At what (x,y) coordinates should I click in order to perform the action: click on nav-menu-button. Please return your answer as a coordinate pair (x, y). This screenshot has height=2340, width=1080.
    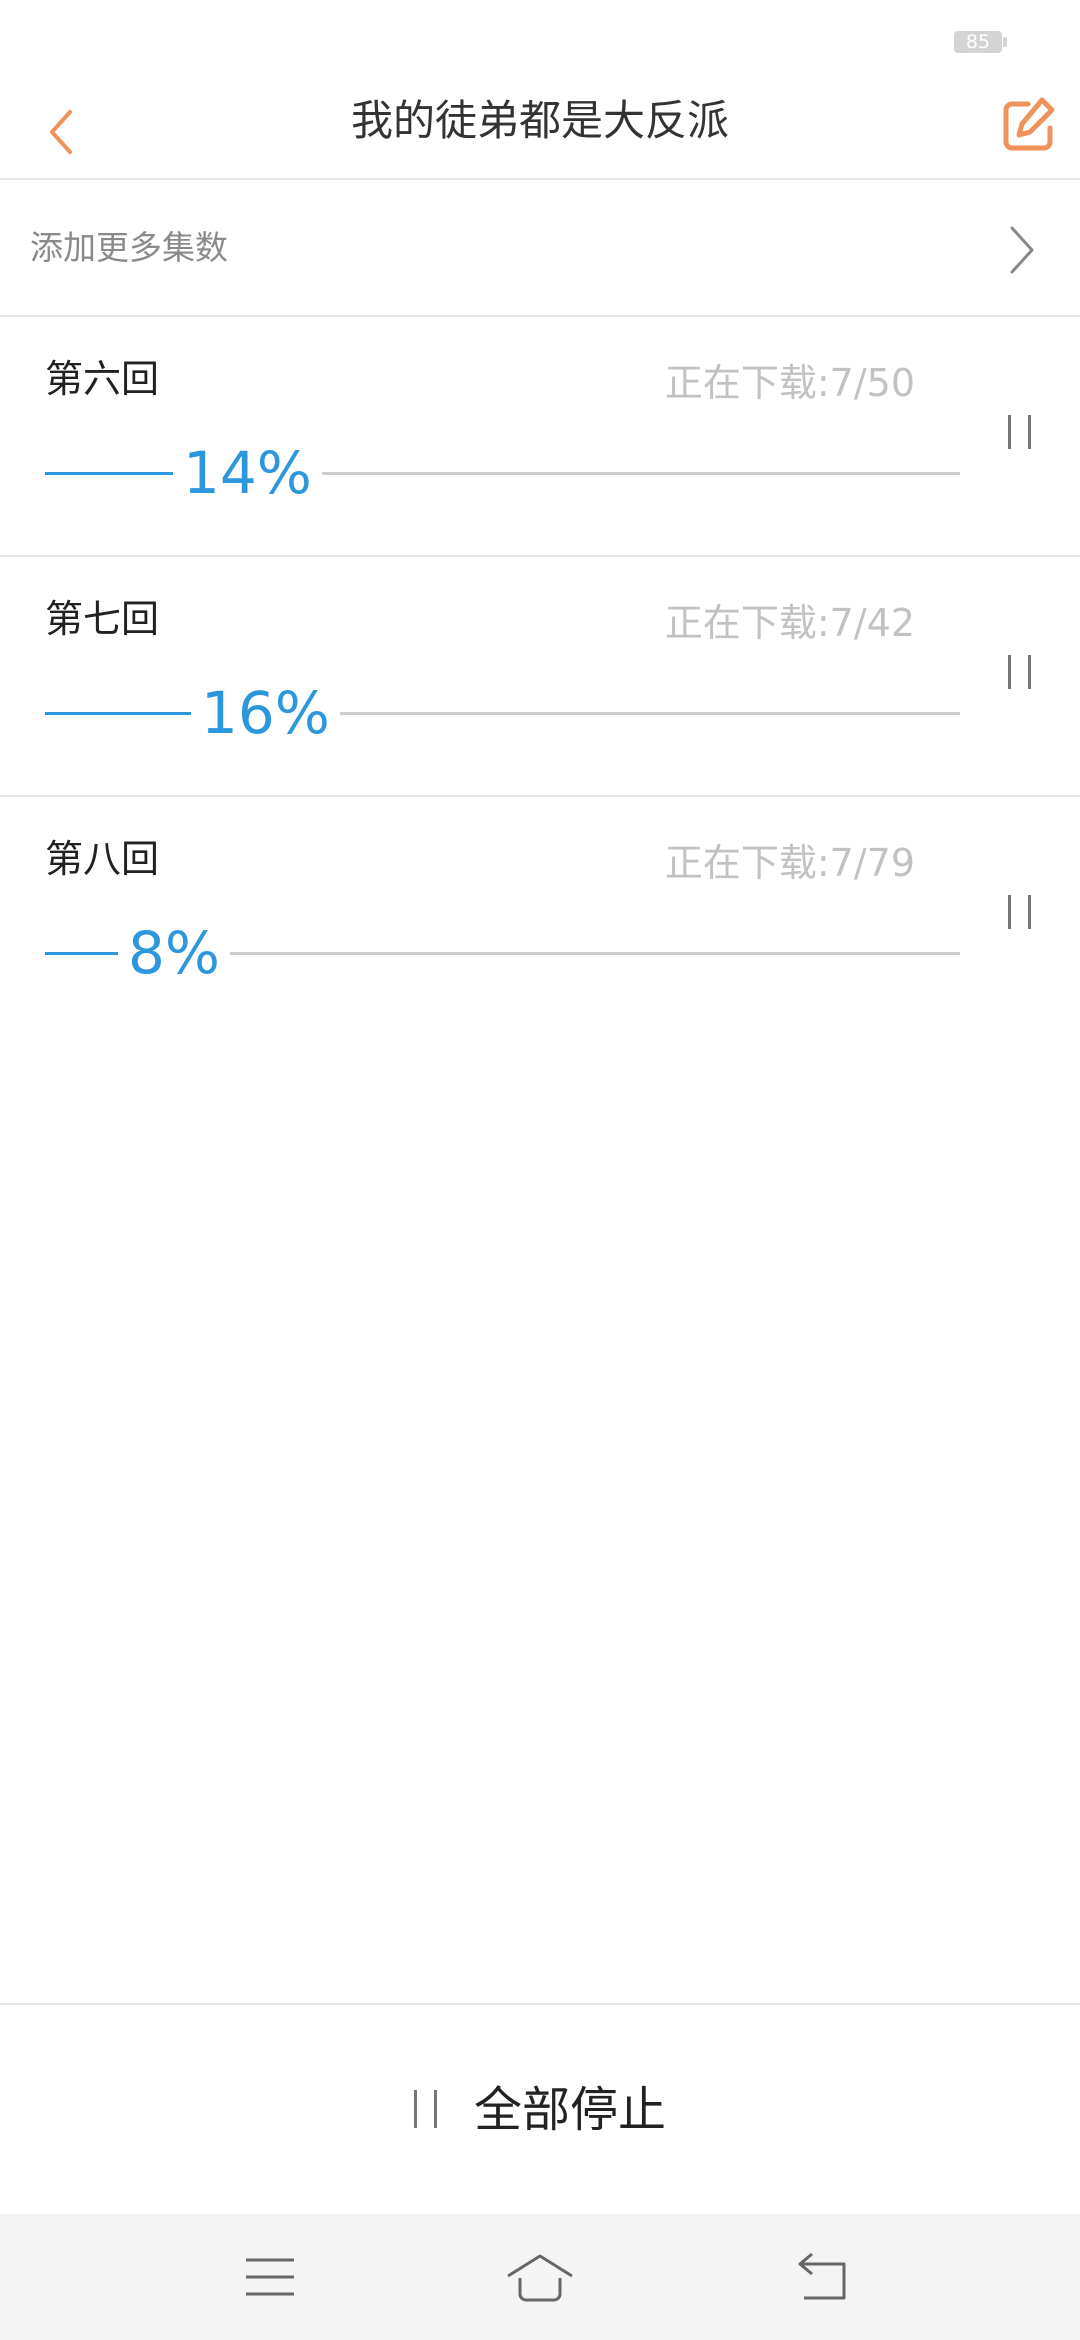
    Looking at the image, I should click on (270, 2277).